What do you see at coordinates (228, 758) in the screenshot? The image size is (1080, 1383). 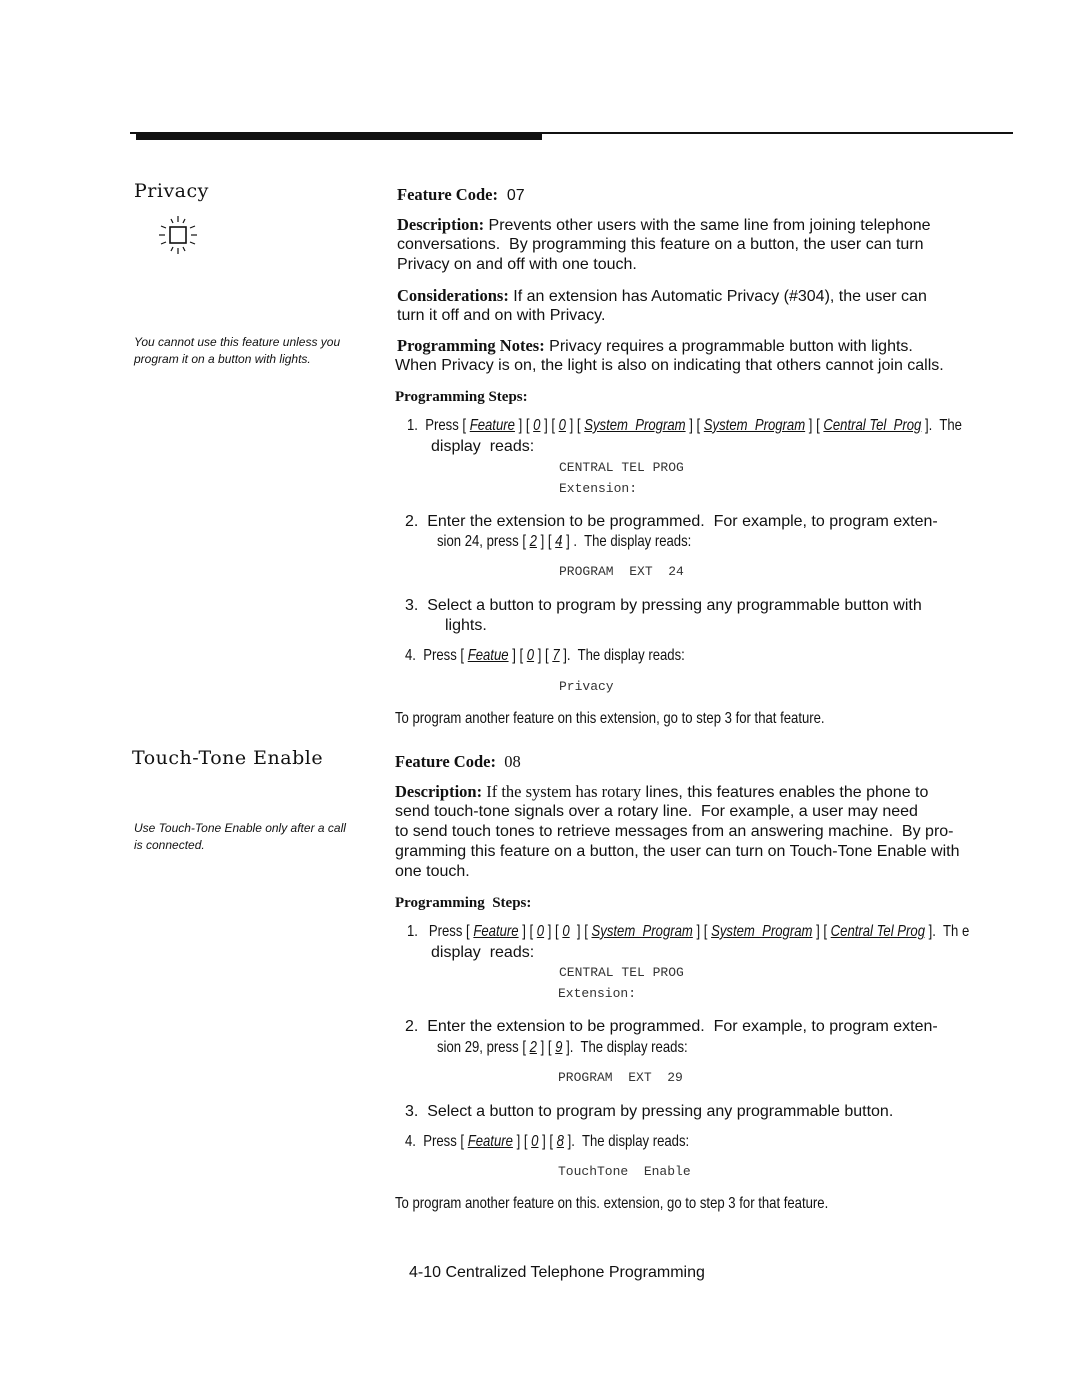 I see `section-title-touch-tone: Touch-Tone Enable` at bounding box center [228, 758].